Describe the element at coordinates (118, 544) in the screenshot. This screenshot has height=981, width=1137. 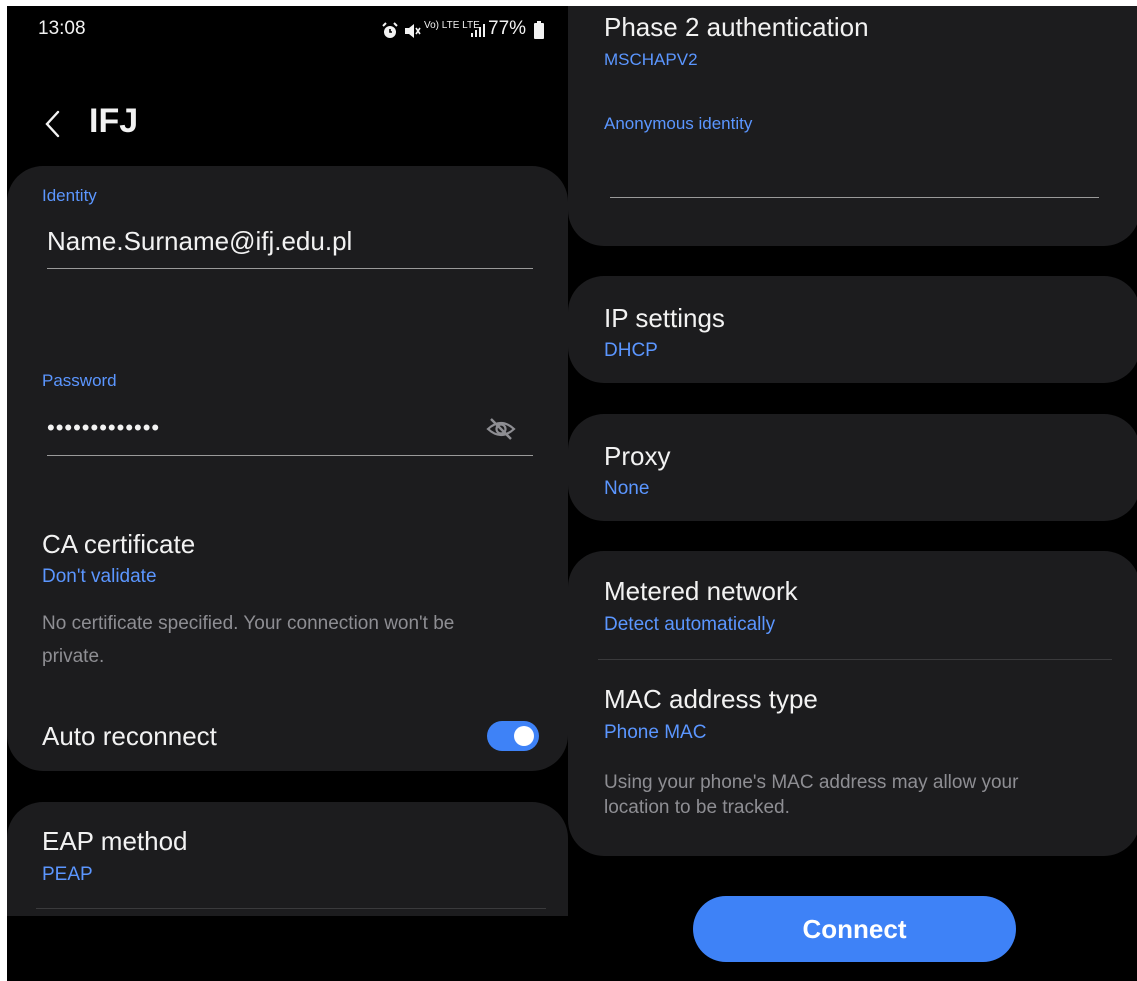
I see `ca-certificate-title: CA certificate` at that location.